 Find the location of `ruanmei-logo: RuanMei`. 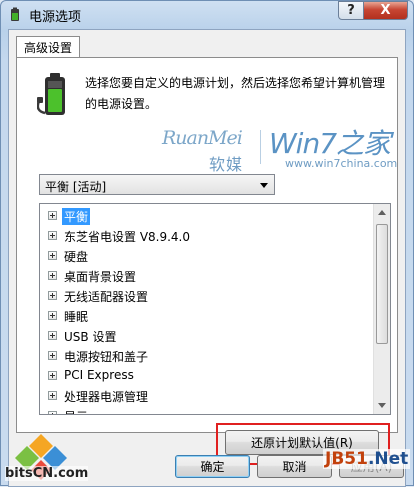

ruanmei-logo: RuanMei is located at coordinates (202, 138).